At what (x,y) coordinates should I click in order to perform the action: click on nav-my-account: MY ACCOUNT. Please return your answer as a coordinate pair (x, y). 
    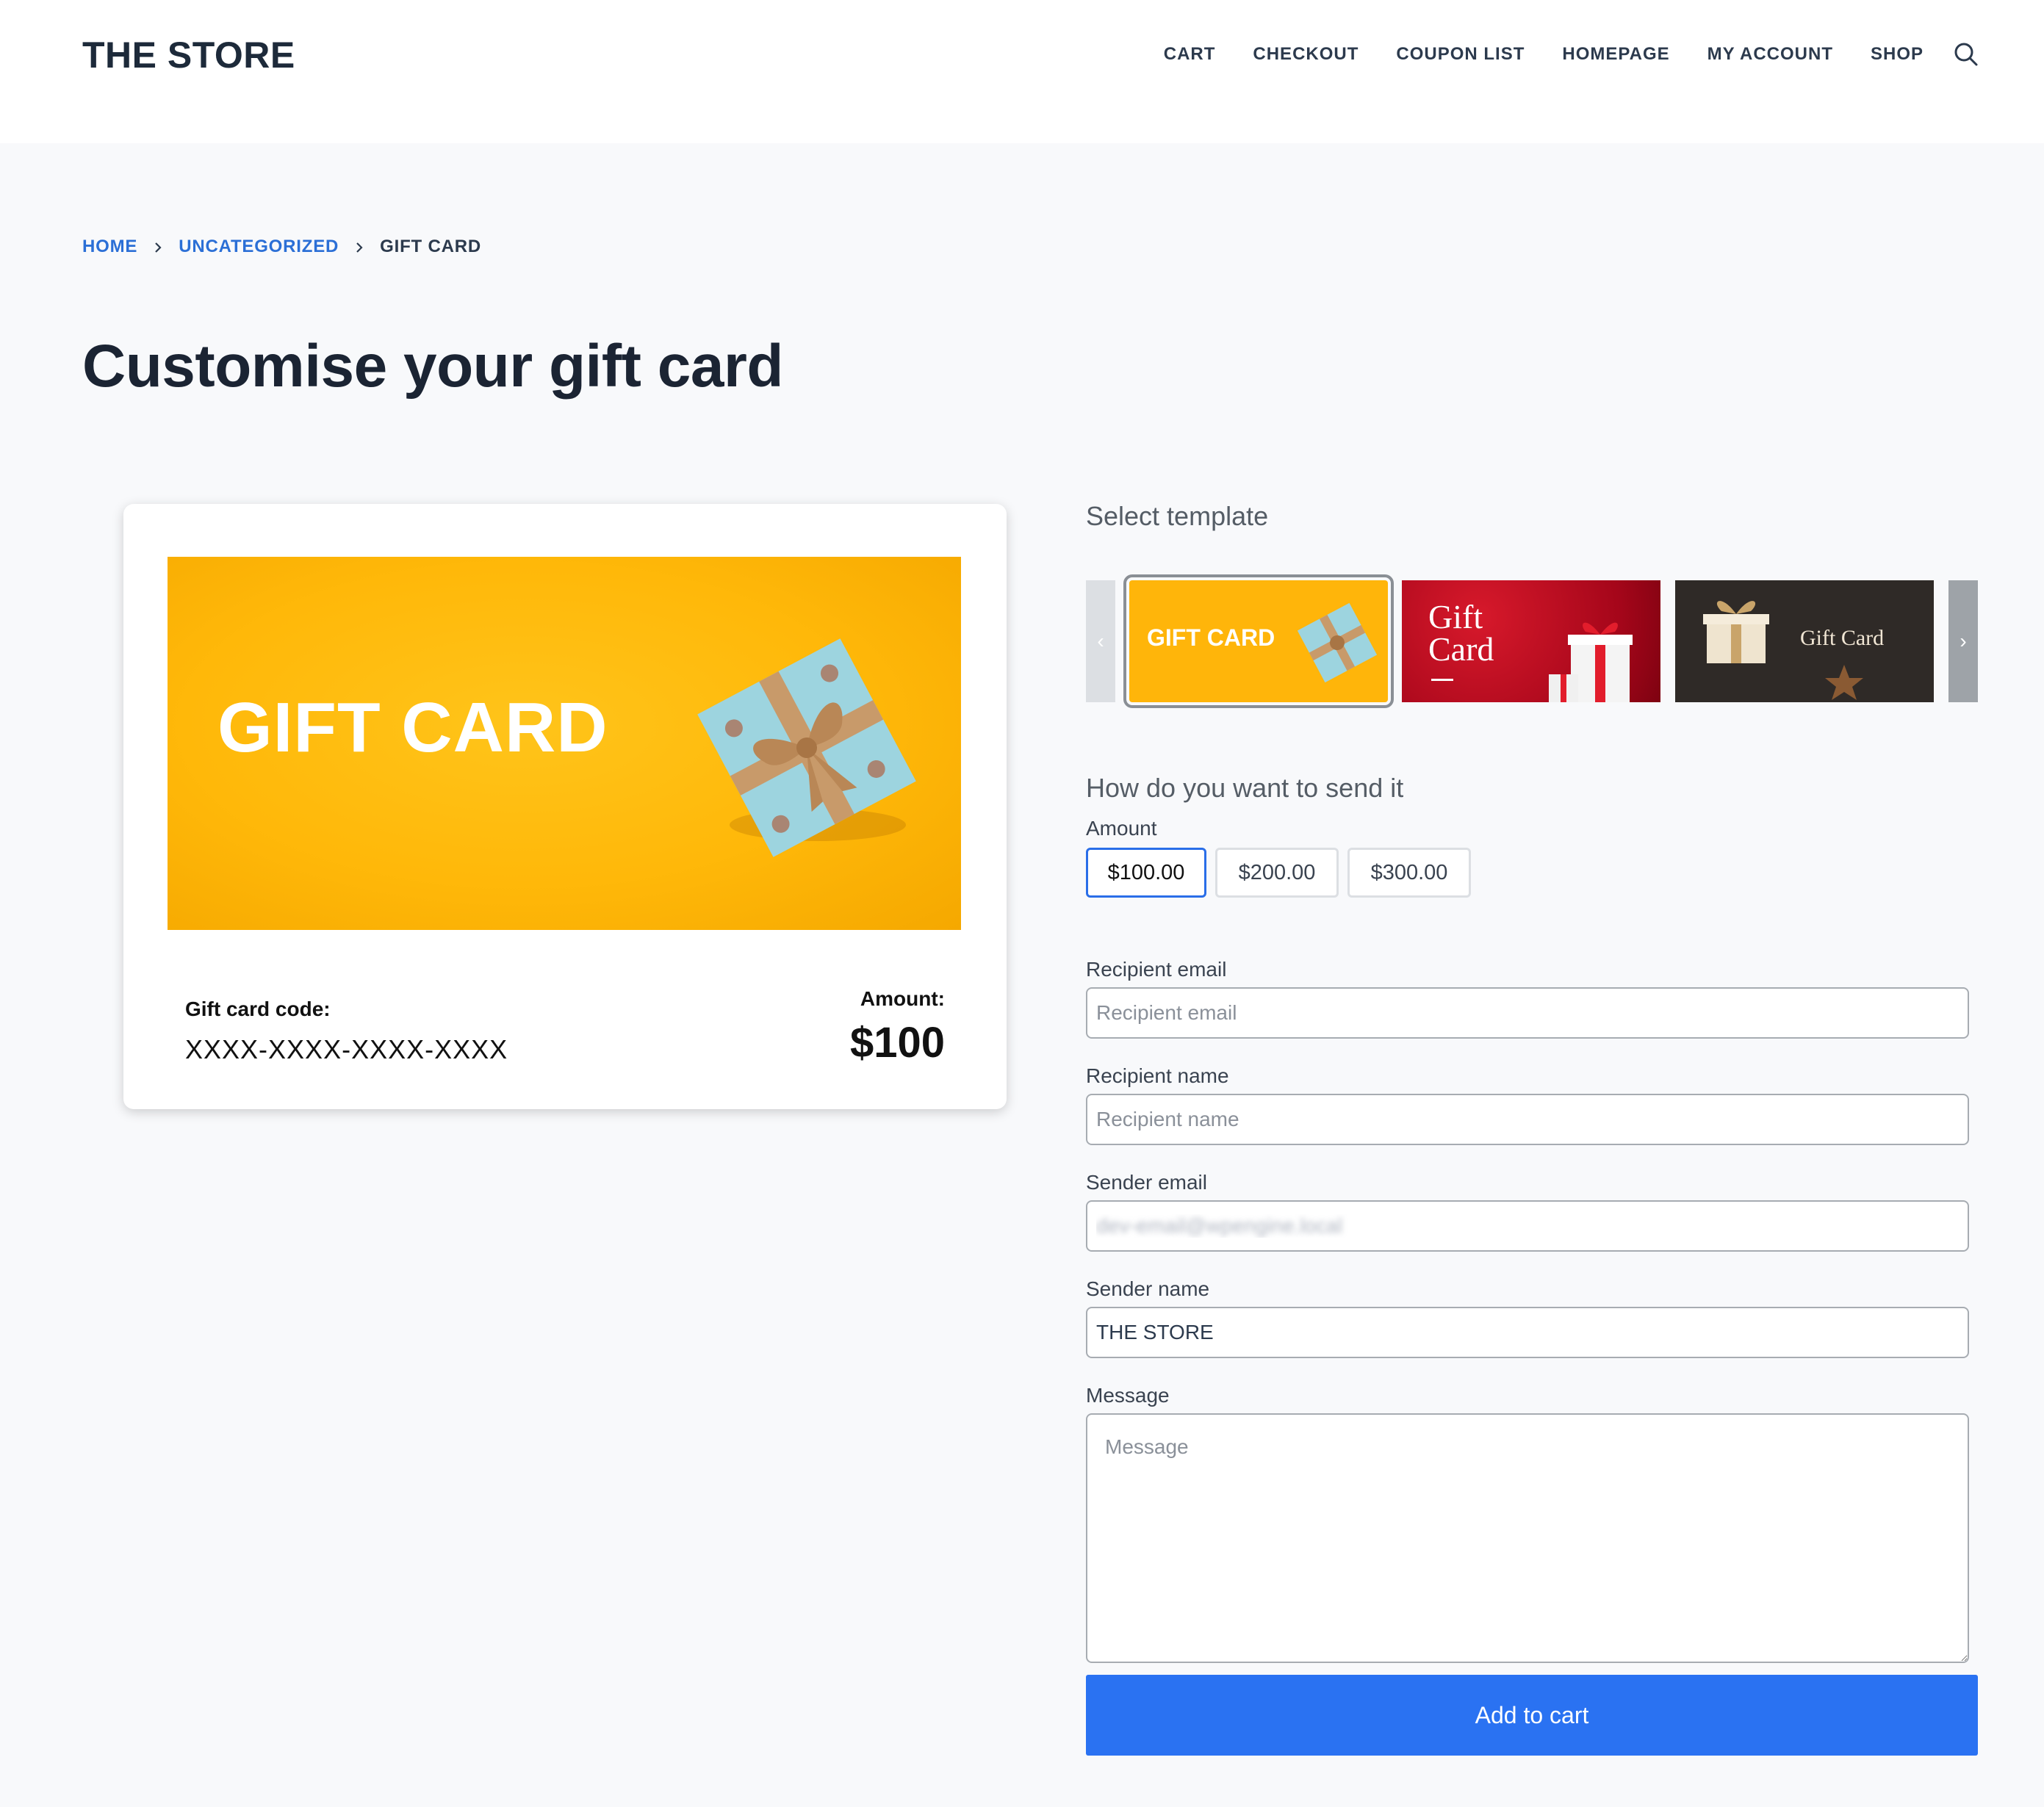
    Looking at the image, I should click on (1770, 54).